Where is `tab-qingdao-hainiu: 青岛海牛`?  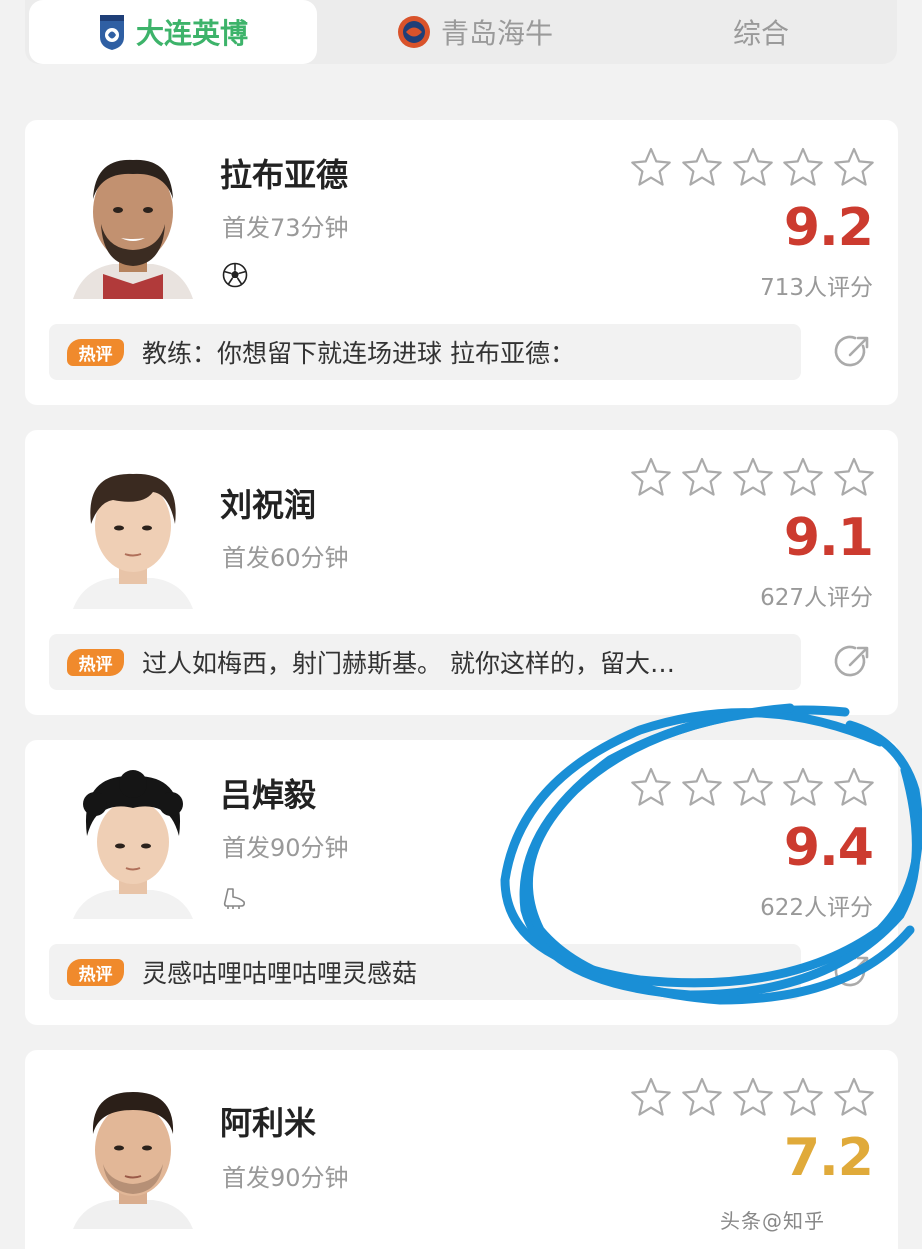 tab-qingdao-hainiu: 青岛海牛 is located at coordinates (475, 32).